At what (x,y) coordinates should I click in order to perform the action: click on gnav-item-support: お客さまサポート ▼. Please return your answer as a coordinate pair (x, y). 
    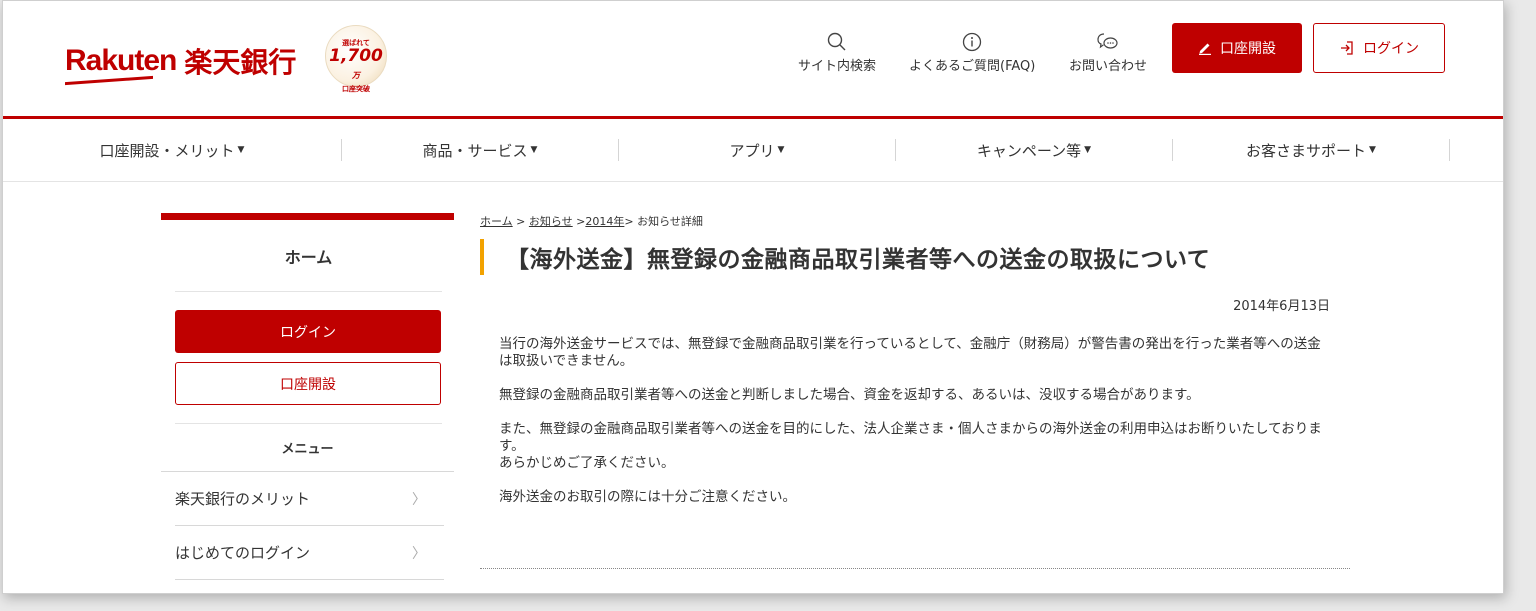
    Looking at the image, I should click on (1311, 150).